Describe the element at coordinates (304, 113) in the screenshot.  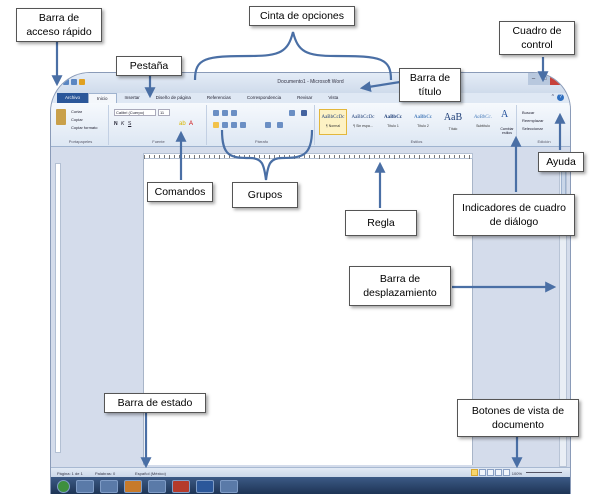
I see `pilcrow-icon` at that location.